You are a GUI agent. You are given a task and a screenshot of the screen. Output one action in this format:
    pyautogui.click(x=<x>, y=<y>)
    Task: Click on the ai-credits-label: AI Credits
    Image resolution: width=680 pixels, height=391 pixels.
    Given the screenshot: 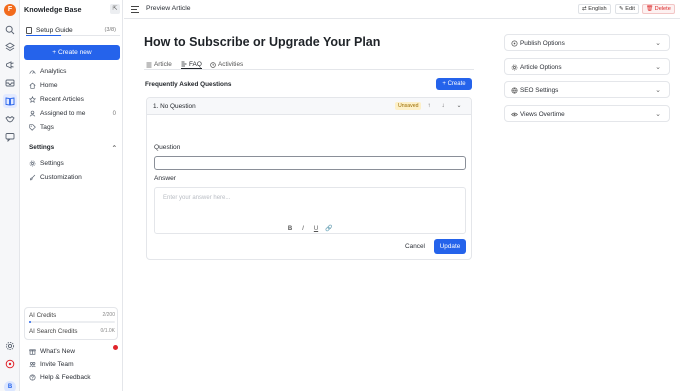 What is the action you would take?
    pyautogui.click(x=43, y=315)
    